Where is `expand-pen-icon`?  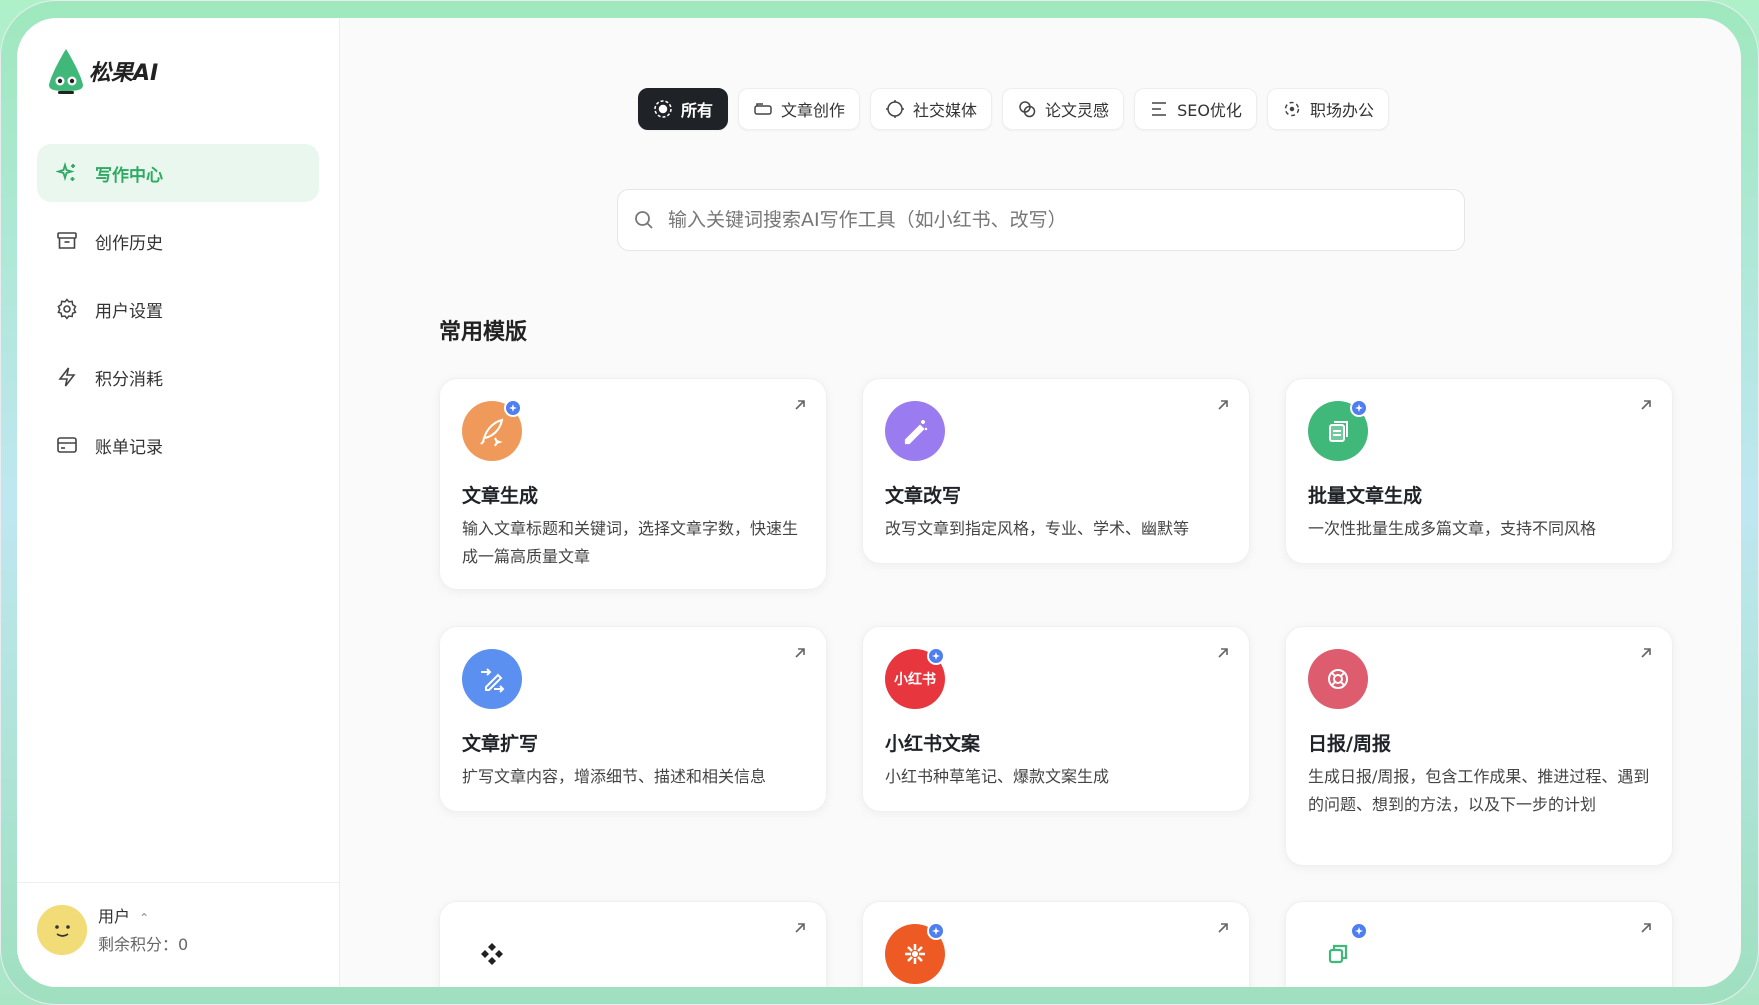
expand-pen-icon is located at coordinates (492, 679).